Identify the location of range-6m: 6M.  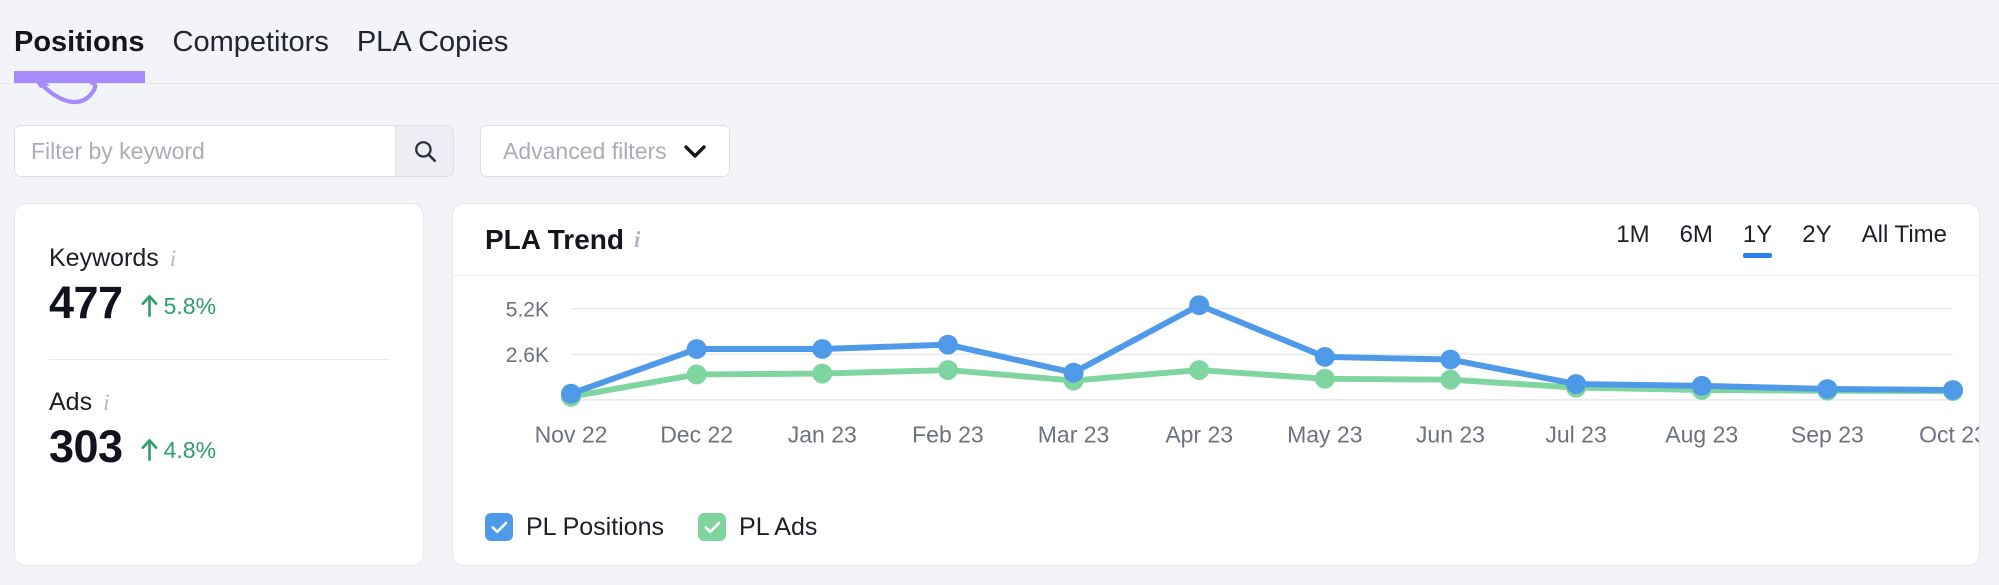
(1696, 239).